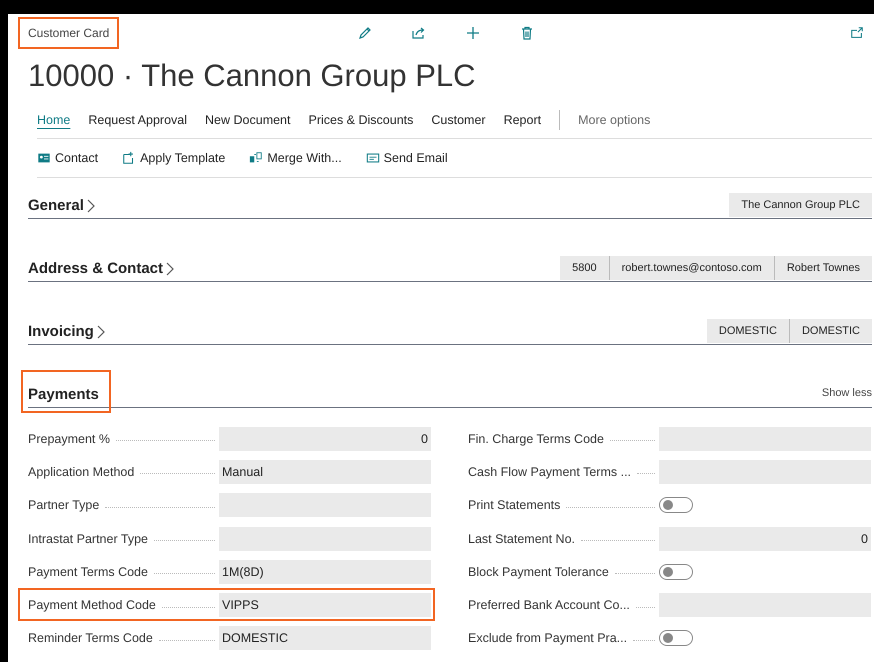 The height and width of the screenshot is (662, 874). I want to click on input-field: DOMESTIC, so click(325, 638).